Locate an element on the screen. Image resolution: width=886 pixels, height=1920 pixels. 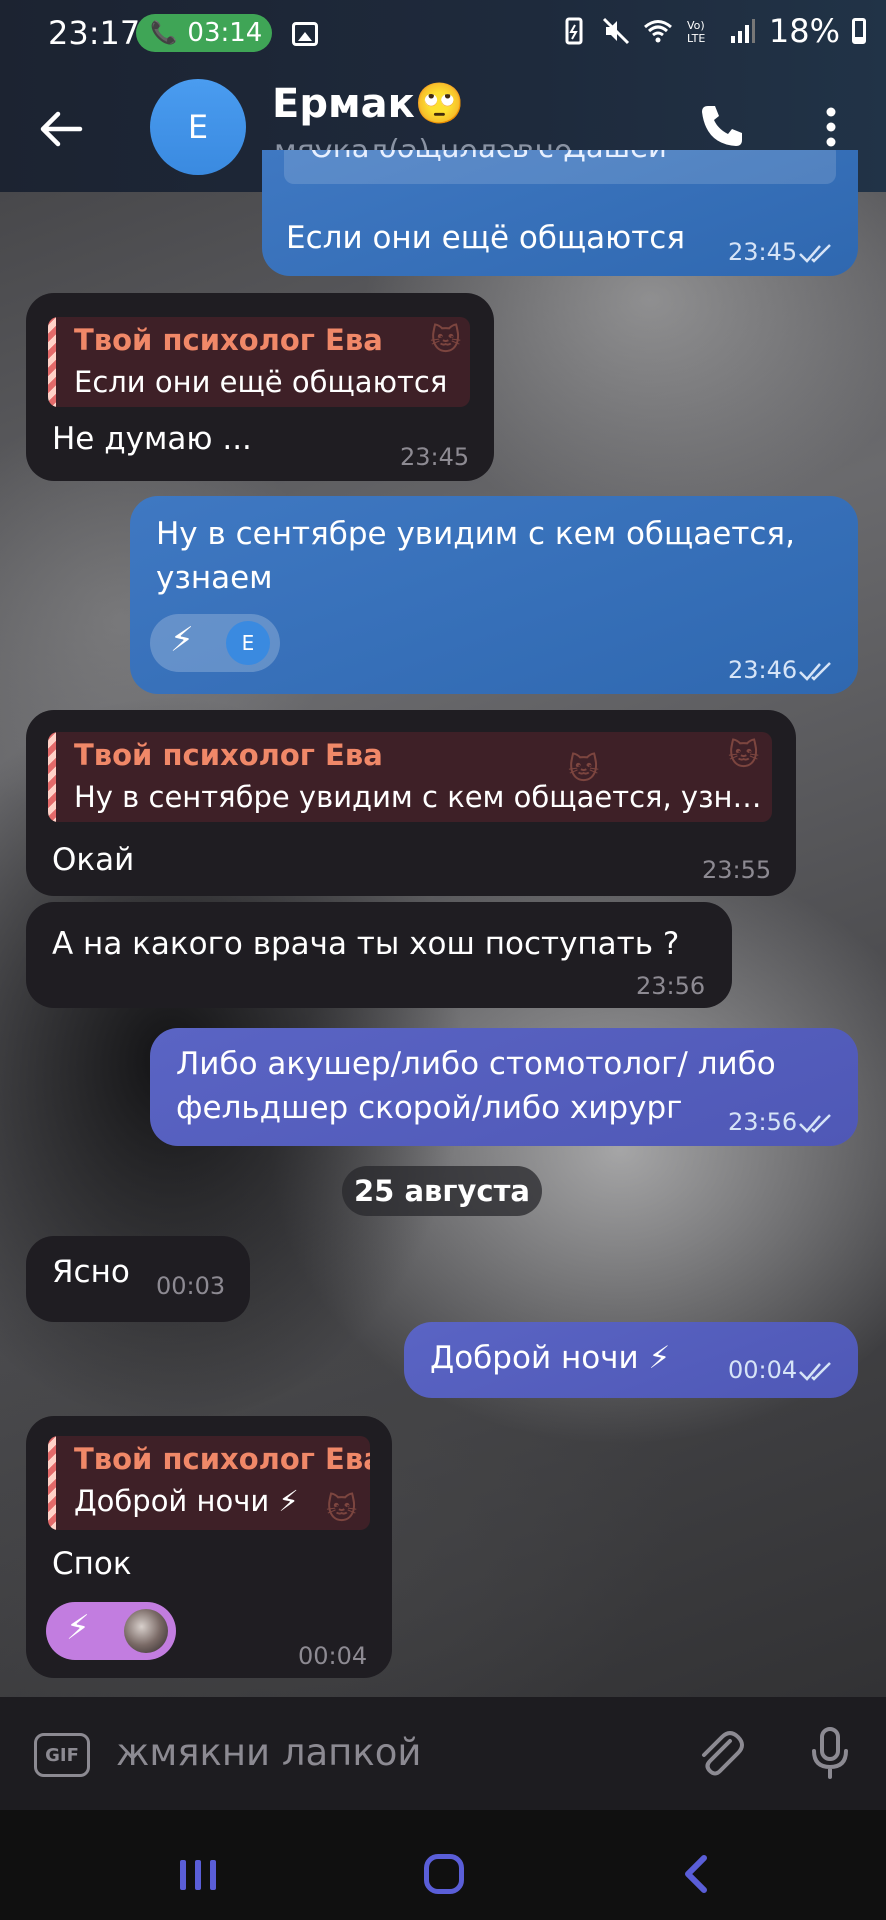
phone-icon: 📞 is located at coordinates (164, 33).